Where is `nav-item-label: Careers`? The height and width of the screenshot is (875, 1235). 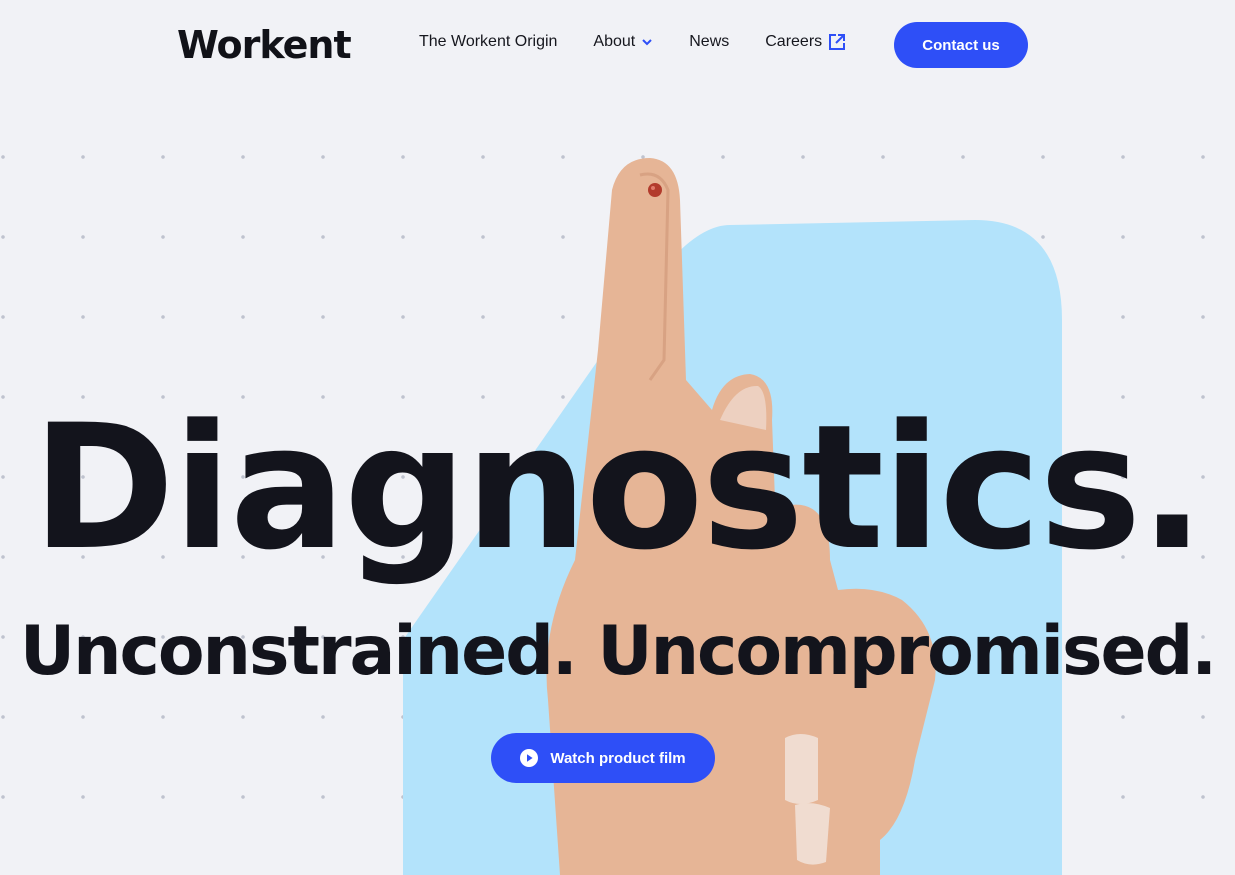 nav-item-label: Careers is located at coordinates (794, 41).